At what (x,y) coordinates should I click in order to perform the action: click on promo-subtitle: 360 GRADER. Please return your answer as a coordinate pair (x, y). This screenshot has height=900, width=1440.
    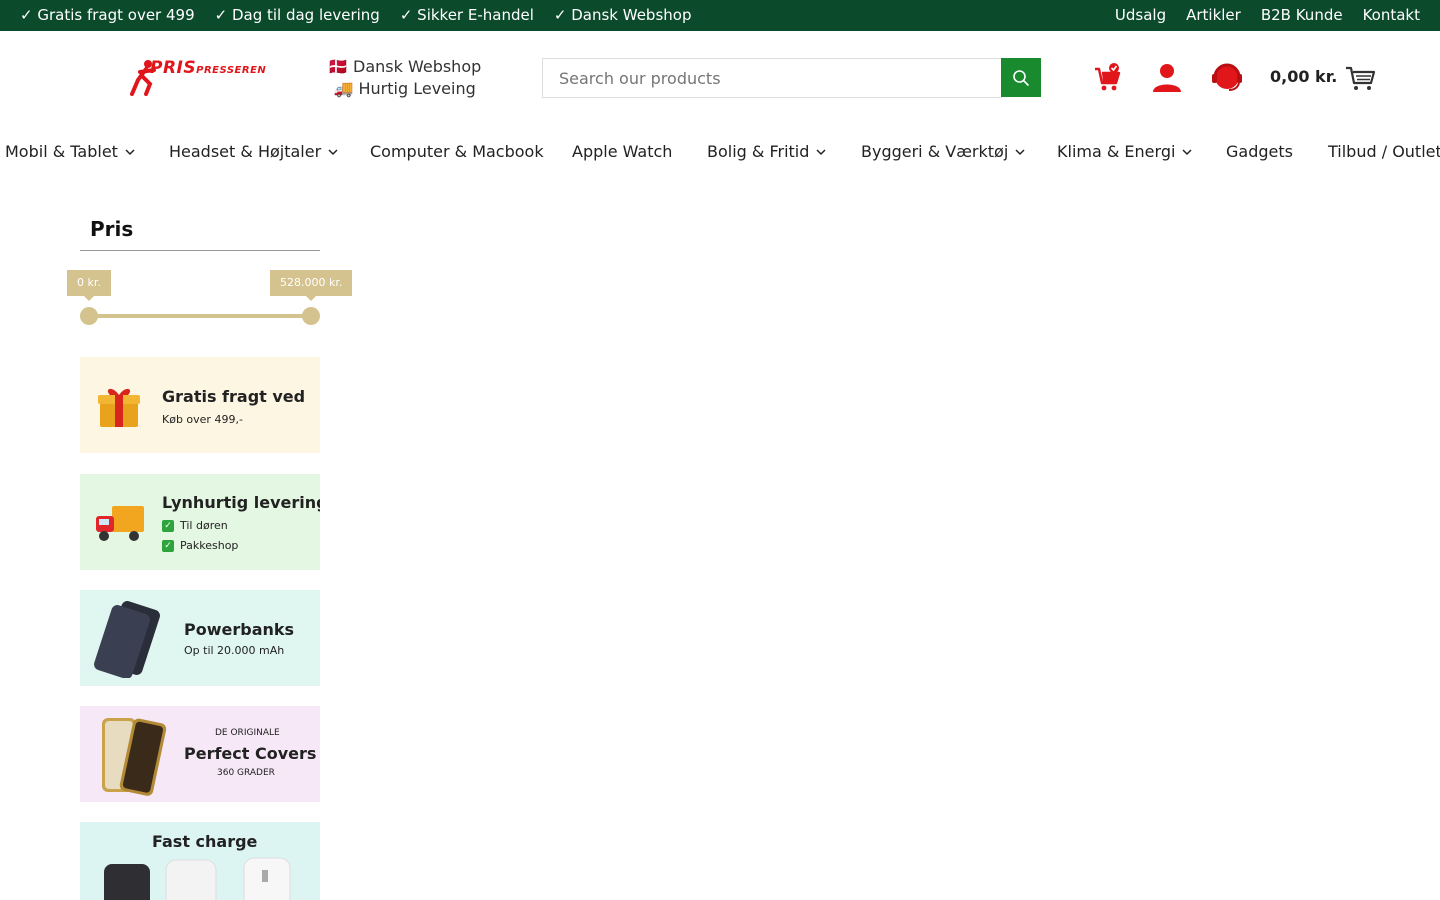
    Looking at the image, I should click on (246, 773).